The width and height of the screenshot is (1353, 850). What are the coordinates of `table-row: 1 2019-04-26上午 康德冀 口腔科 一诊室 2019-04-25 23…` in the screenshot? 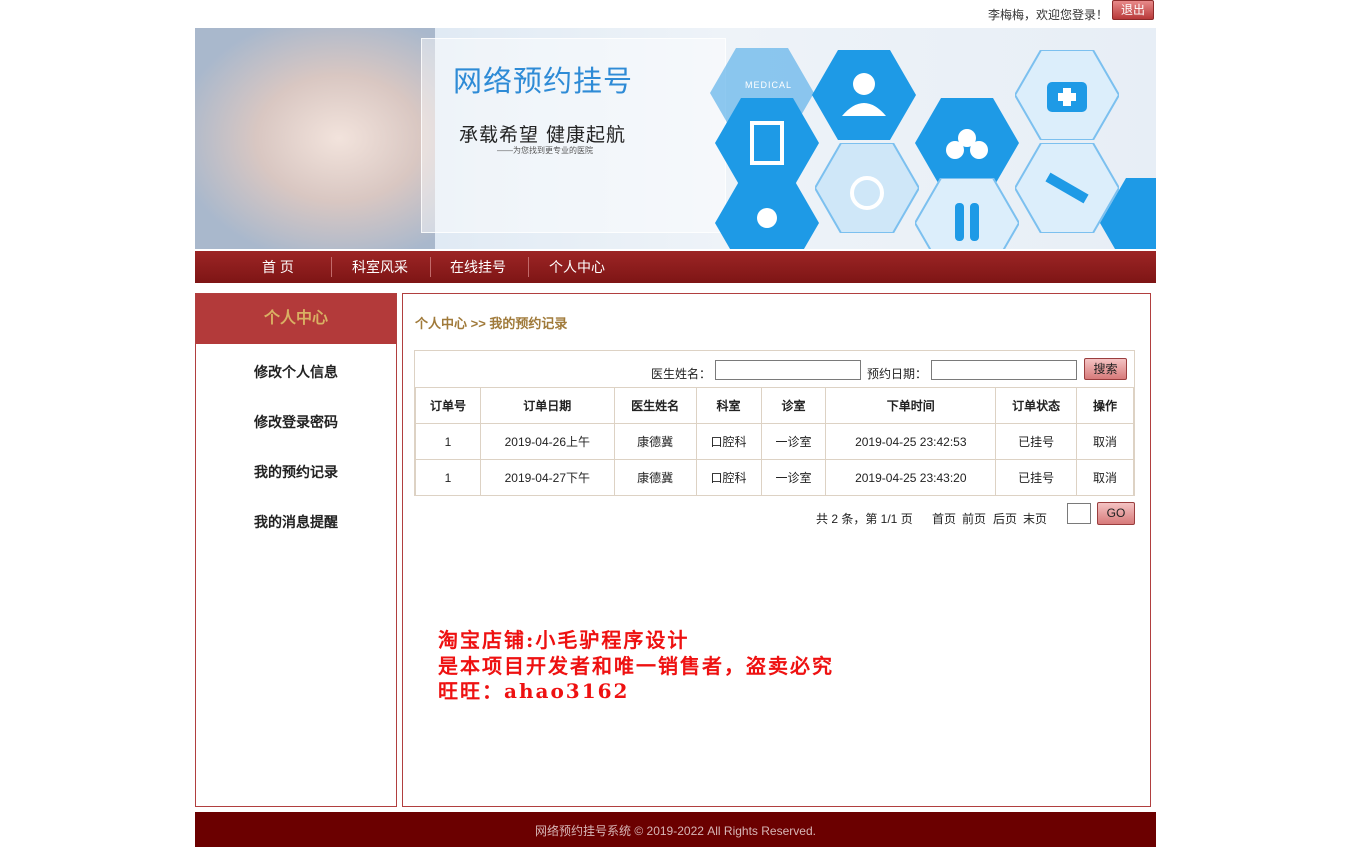 It's located at (774, 441).